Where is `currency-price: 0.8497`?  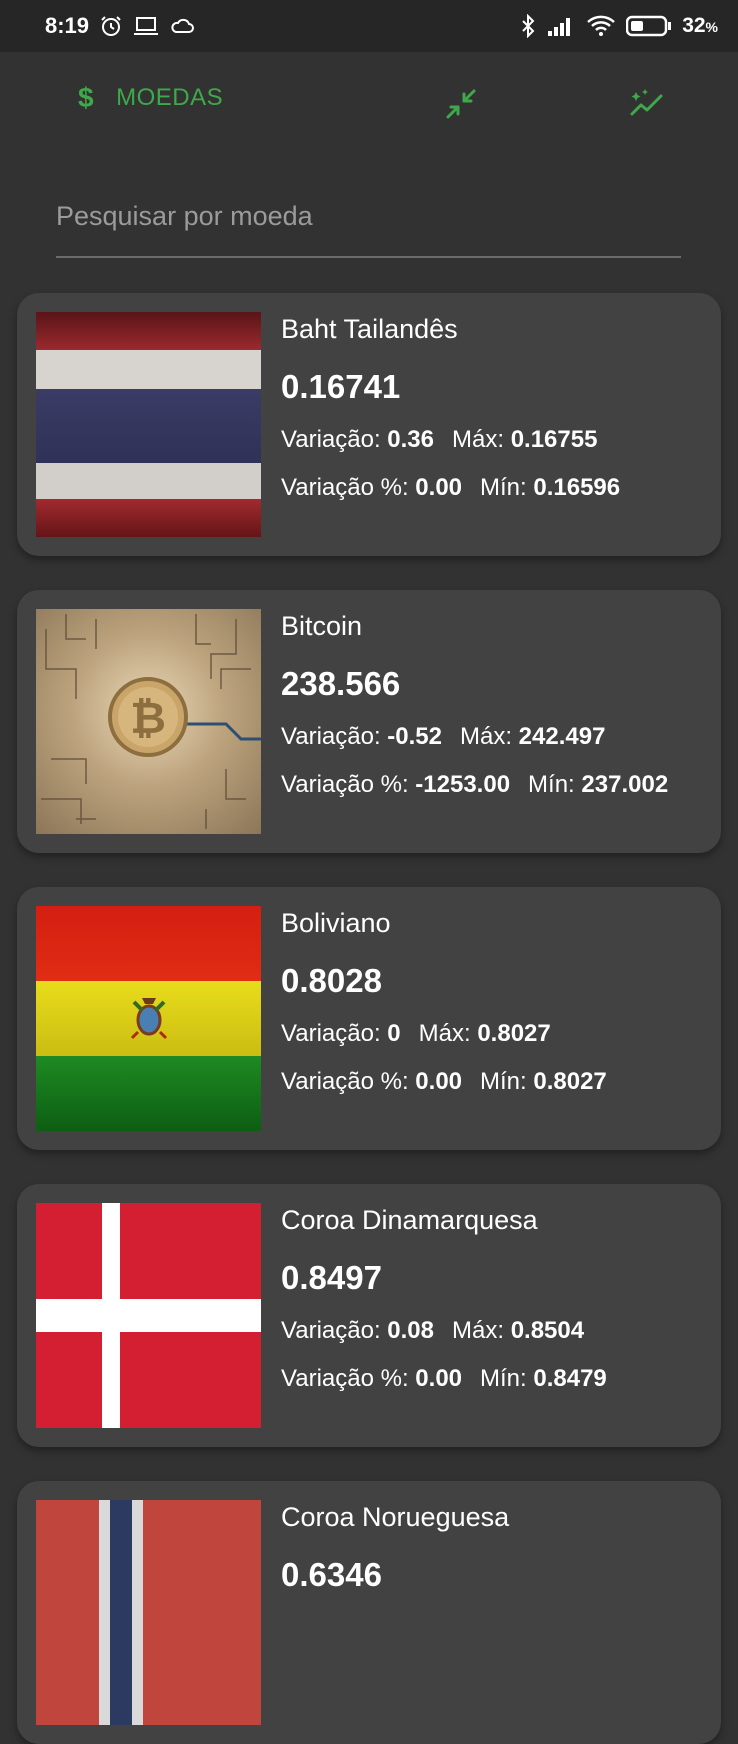 currency-price: 0.8497 is located at coordinates (331, 1277).